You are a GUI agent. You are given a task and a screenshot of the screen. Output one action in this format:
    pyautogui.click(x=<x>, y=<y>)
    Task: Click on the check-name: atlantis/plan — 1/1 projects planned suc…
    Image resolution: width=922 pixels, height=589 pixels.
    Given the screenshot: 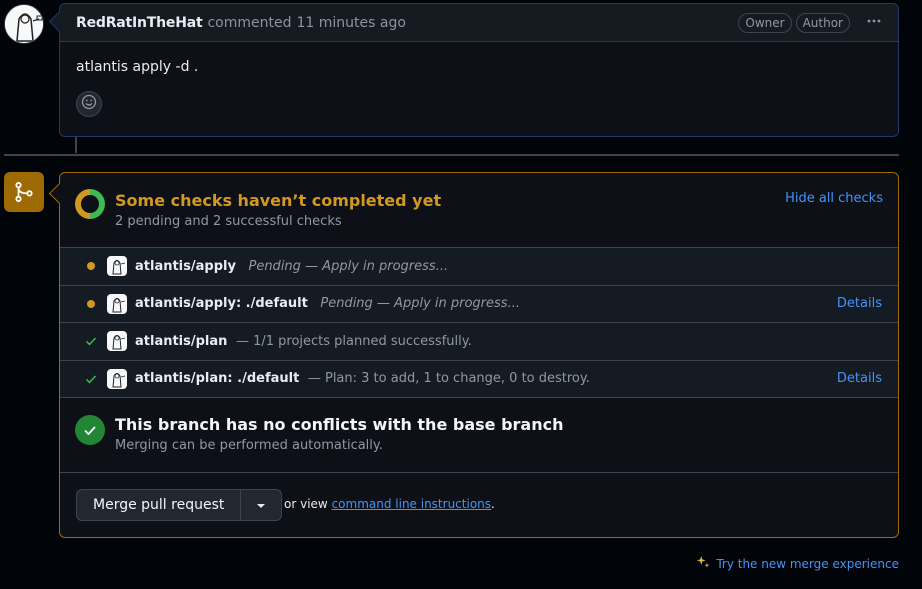 What is the action you would take?
    pyautogui.click(x=303, y=341)
    